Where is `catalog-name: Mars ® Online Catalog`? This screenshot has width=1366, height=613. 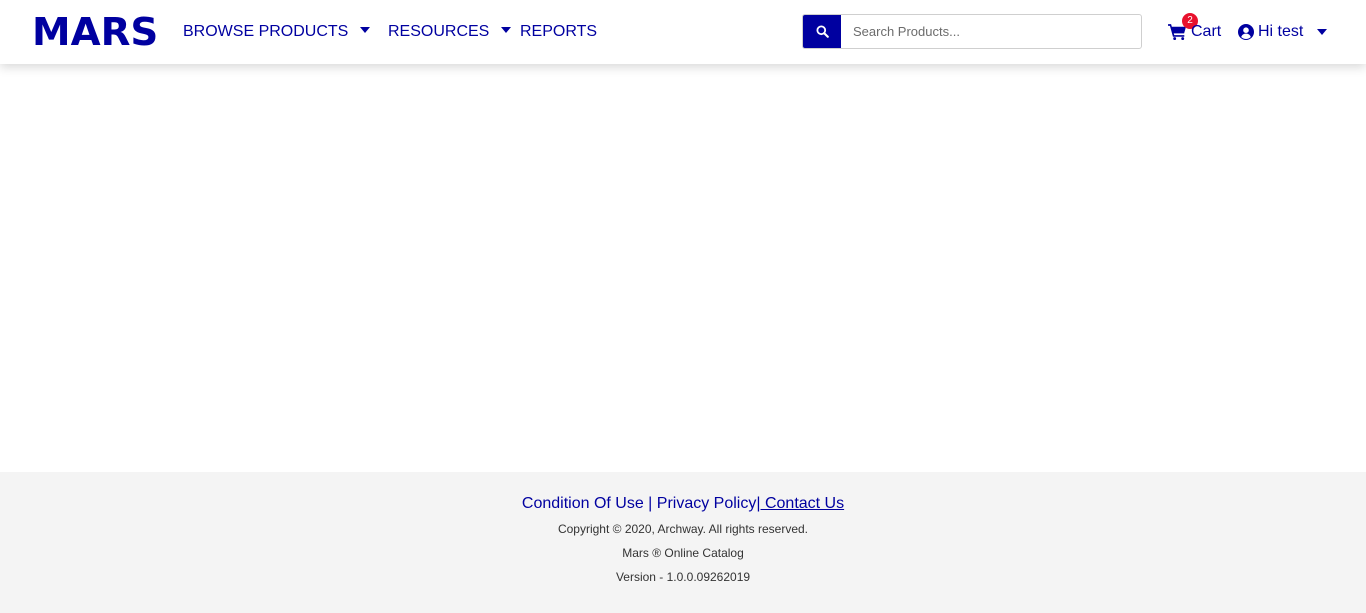 catalog-name: Mars ® Online Catalog is located at coordinates (683, 553).